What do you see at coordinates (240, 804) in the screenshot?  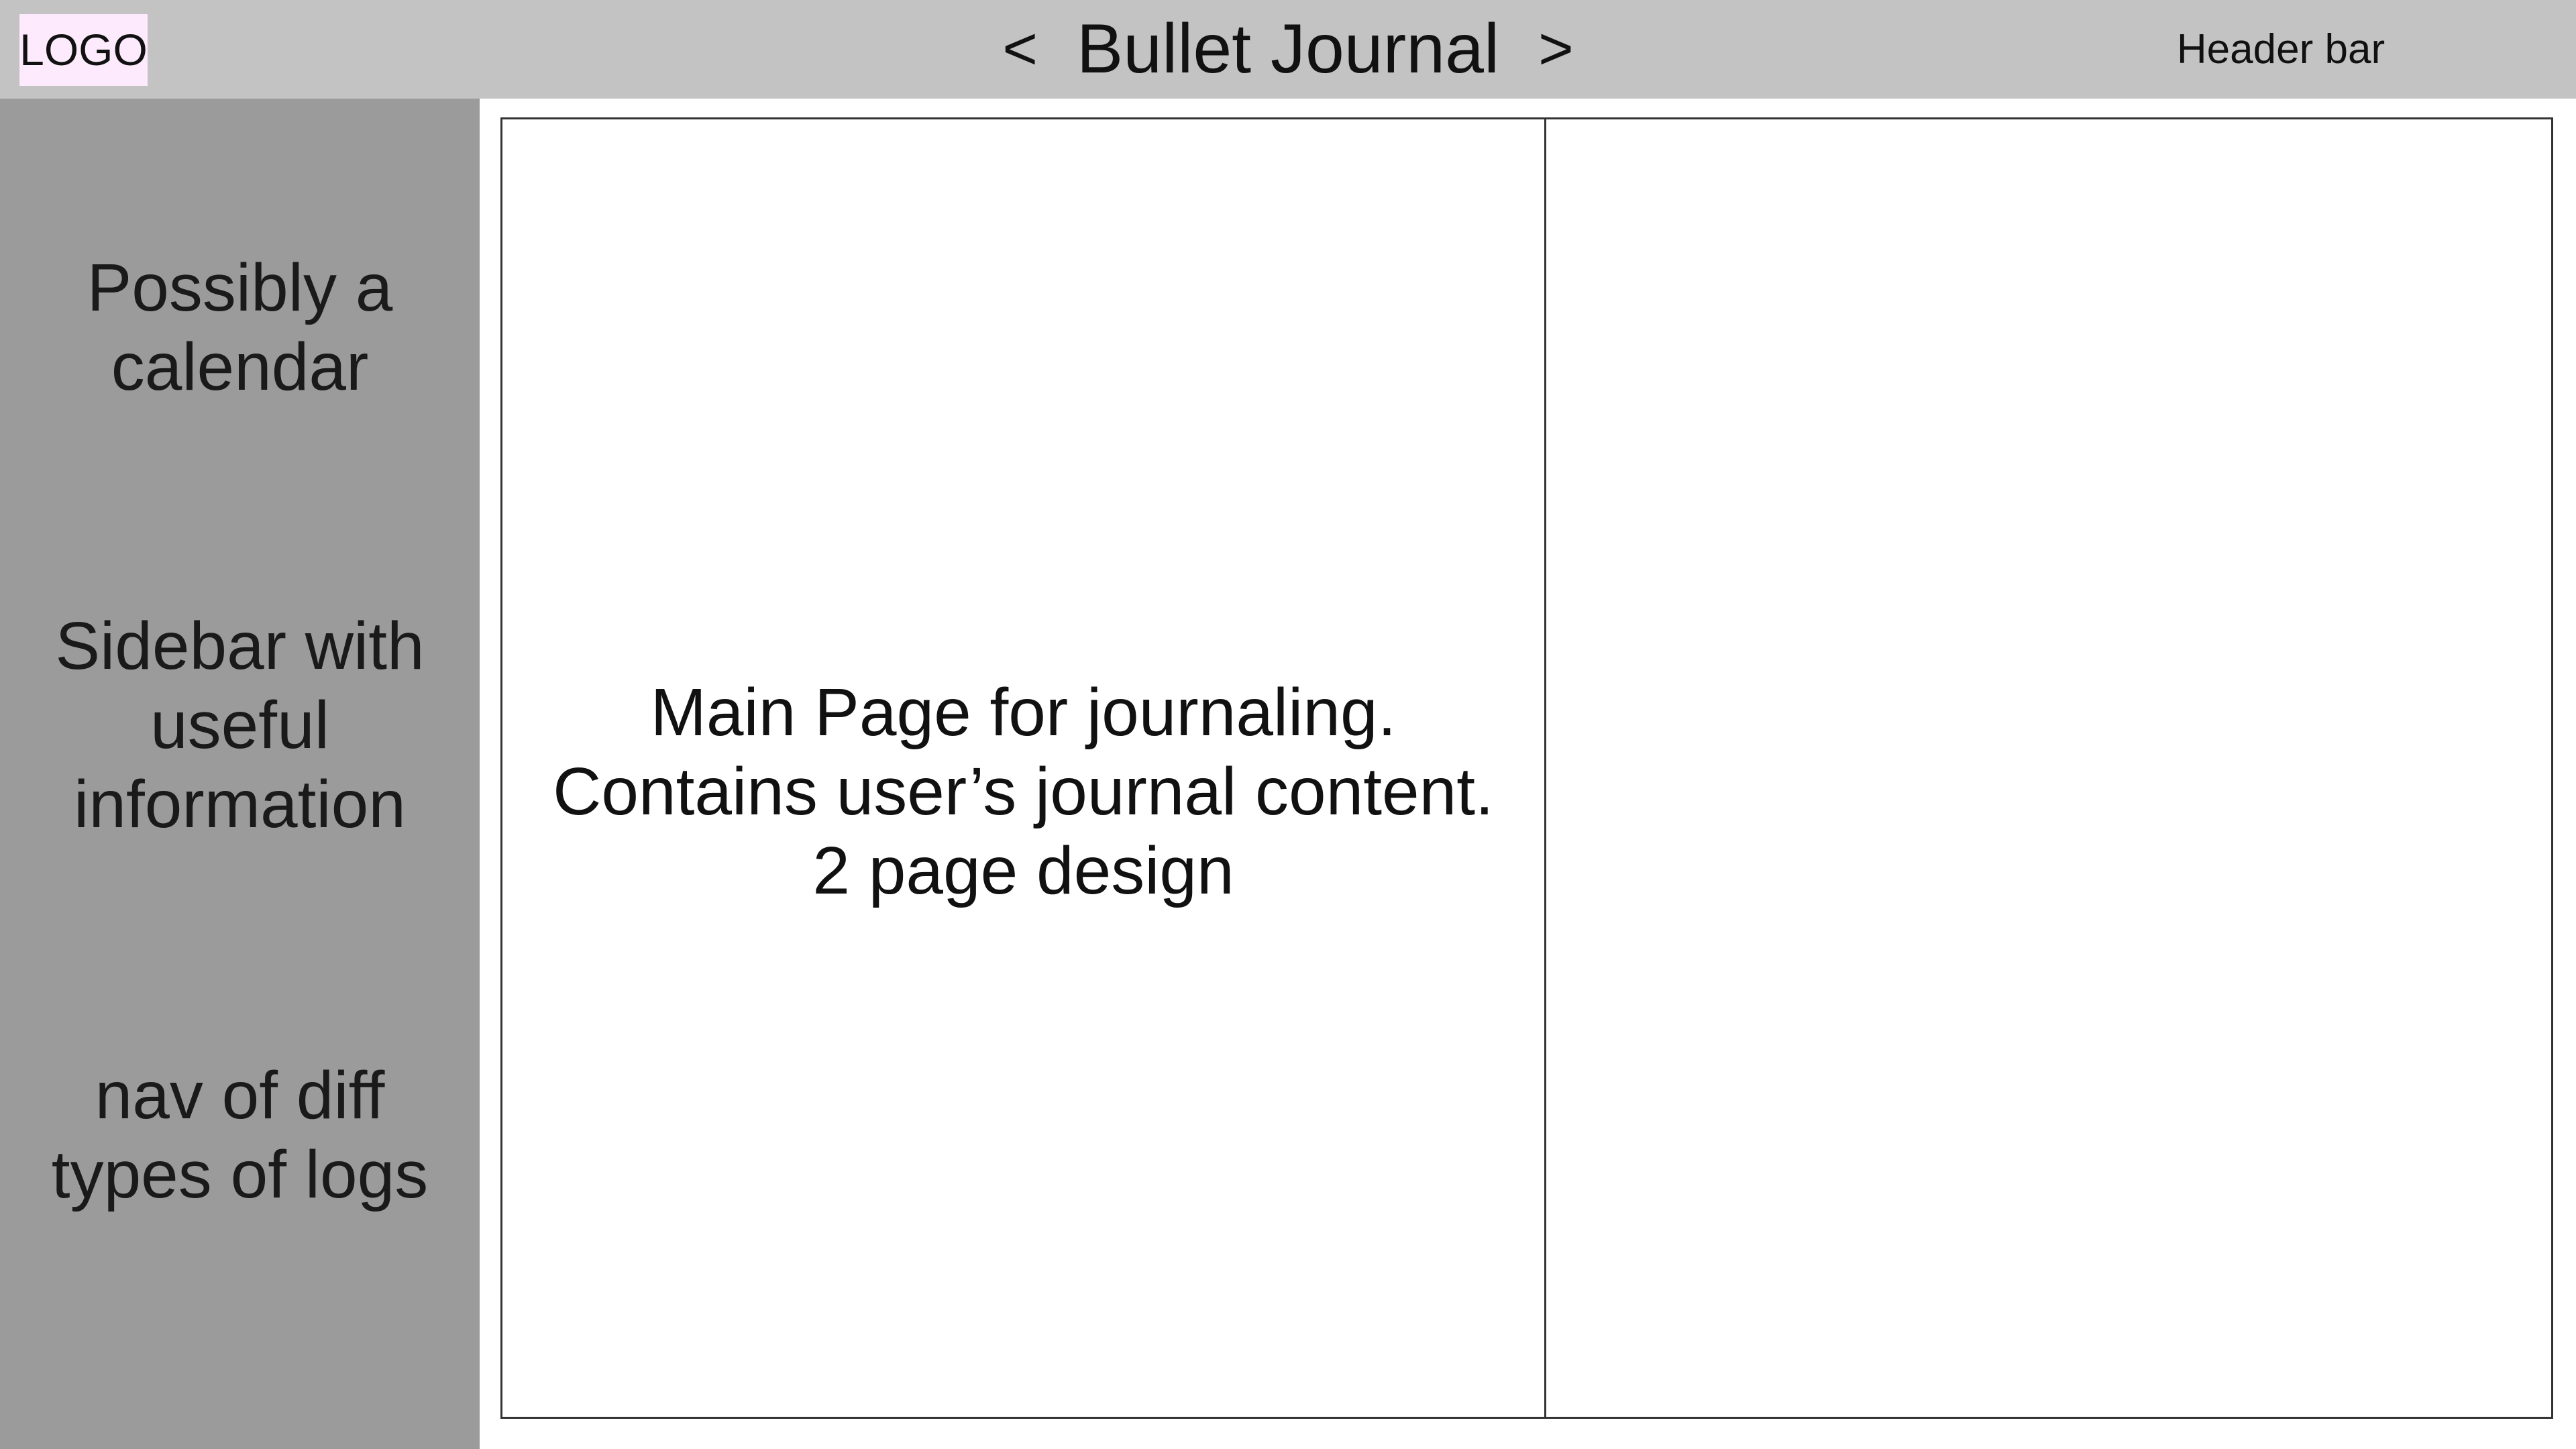 I see `sidebar-text-line: information` at bounding box center [240, 804].